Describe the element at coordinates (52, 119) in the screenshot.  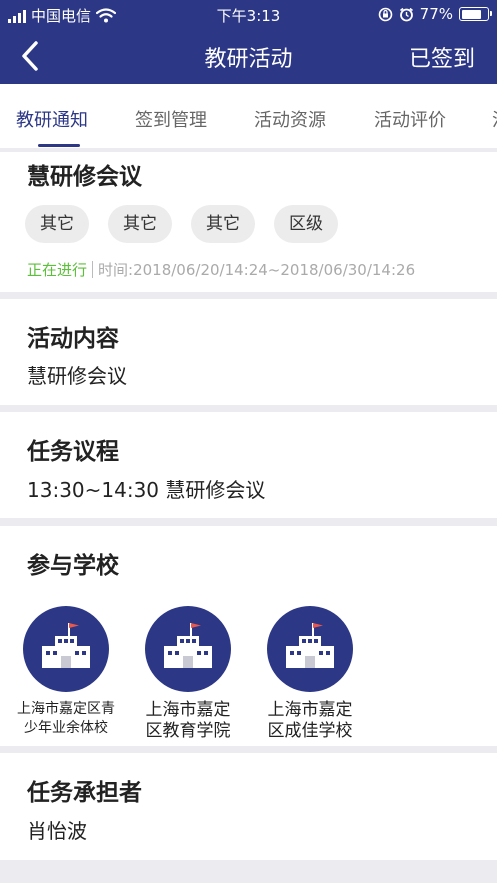
I see `tab-notice: 教研通知` at that location.